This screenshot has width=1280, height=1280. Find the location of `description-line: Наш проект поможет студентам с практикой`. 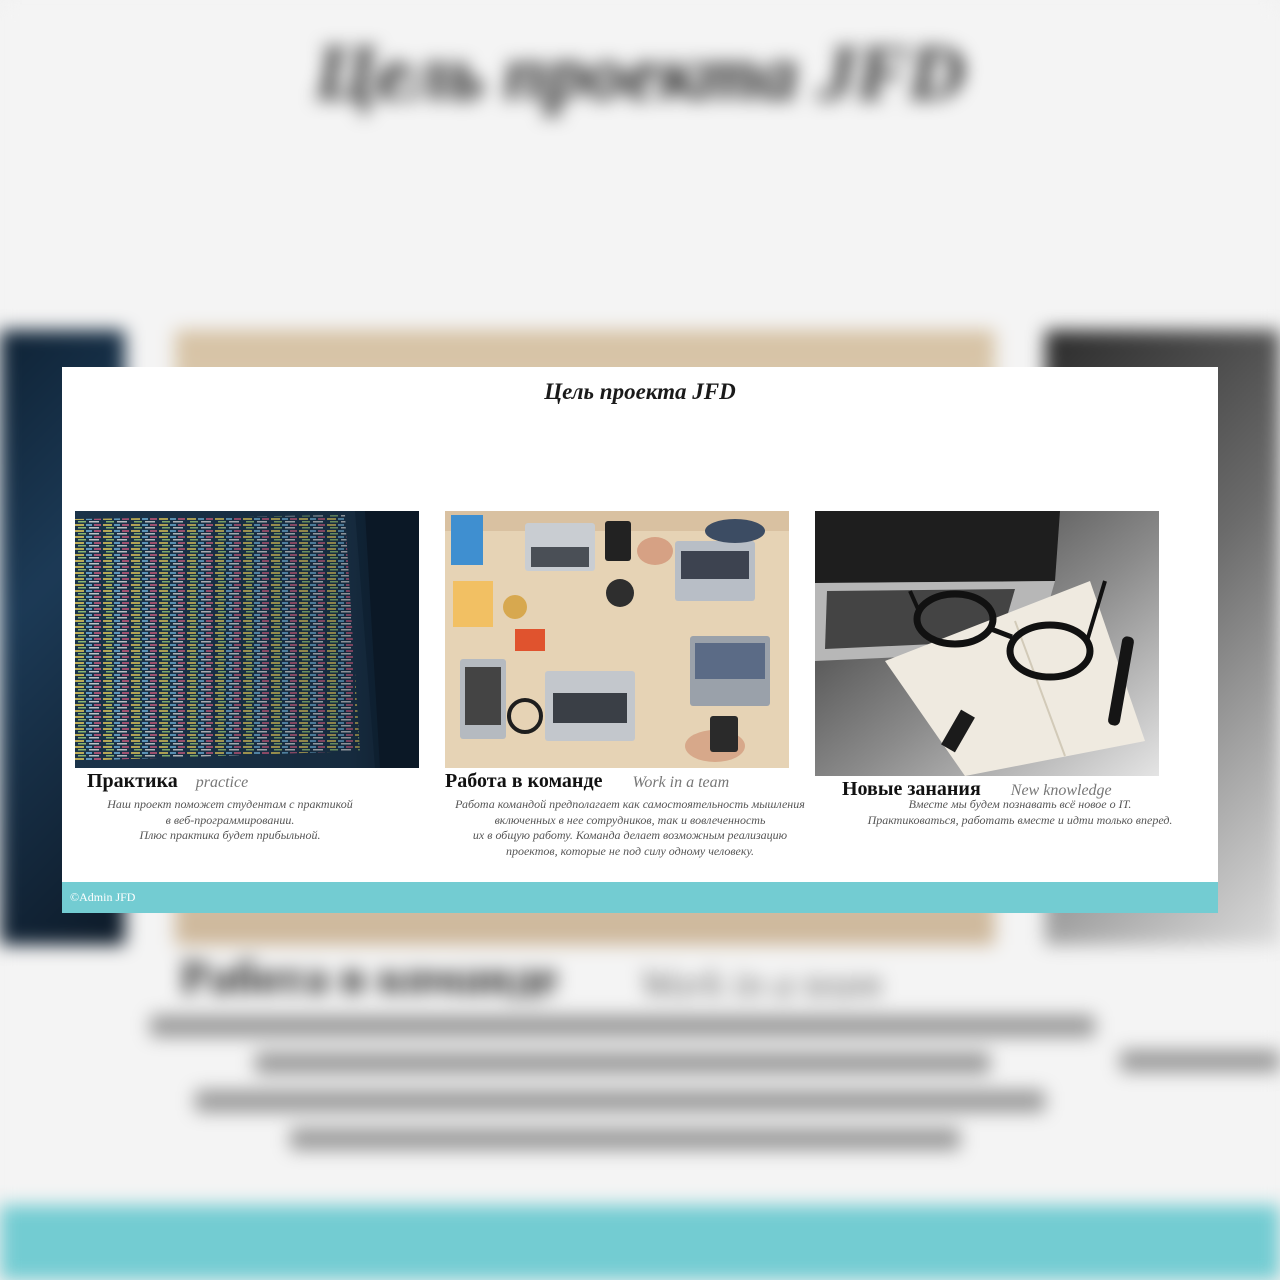

description-line: Наш проект поможет студентам с практикой is located at coordinates (230, 804).